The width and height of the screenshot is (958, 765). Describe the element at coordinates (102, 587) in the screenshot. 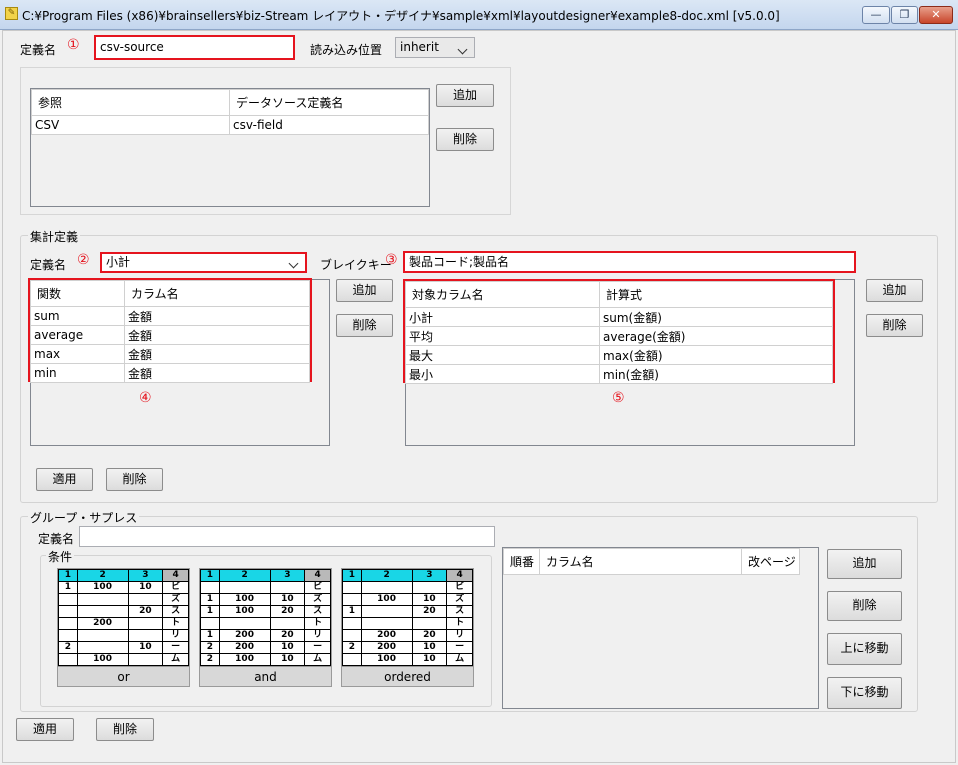

I see `grid-cell: 100` at that location.